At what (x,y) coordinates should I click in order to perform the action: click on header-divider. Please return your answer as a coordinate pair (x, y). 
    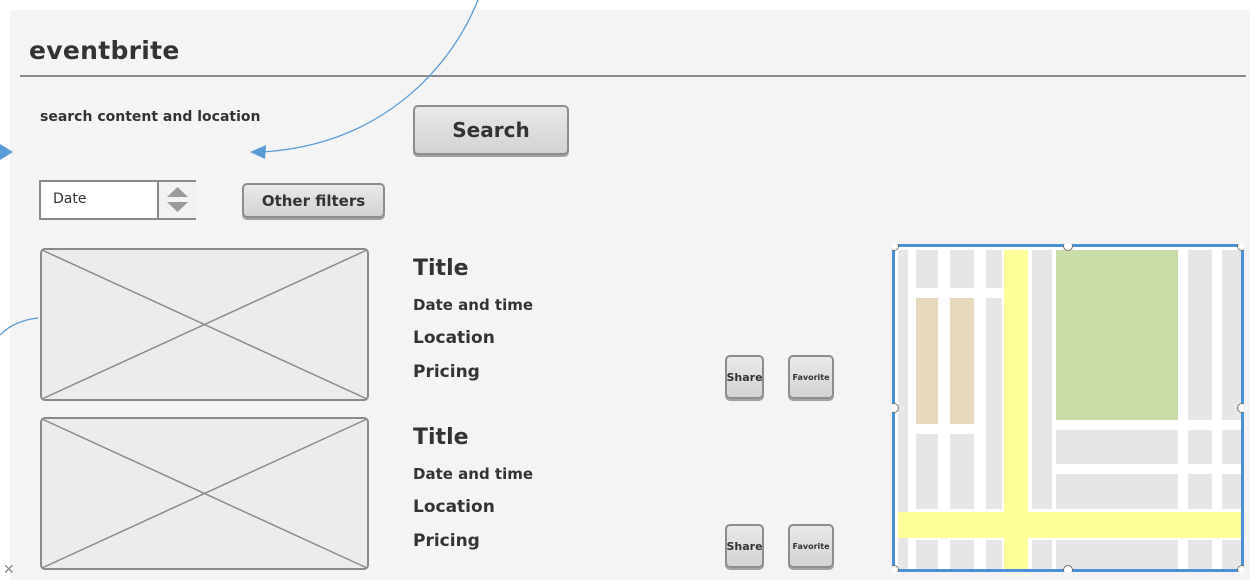
    Looking at the image, I should click on (633, 76).